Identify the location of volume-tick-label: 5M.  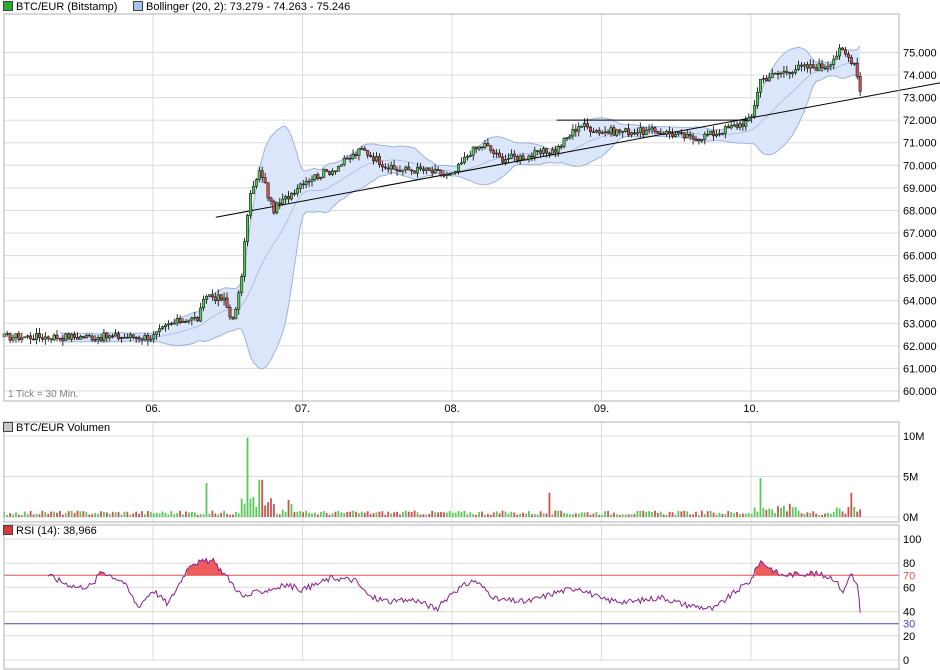
(910, 478).